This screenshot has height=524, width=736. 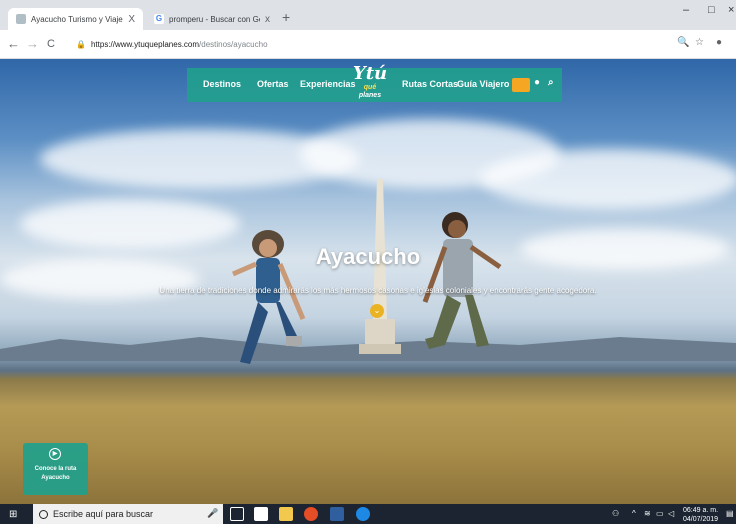 What do you see at coordinates (81, 44) in the screenshot?
I see `lock-icon: 🔒` at bounding box center [81, 44].